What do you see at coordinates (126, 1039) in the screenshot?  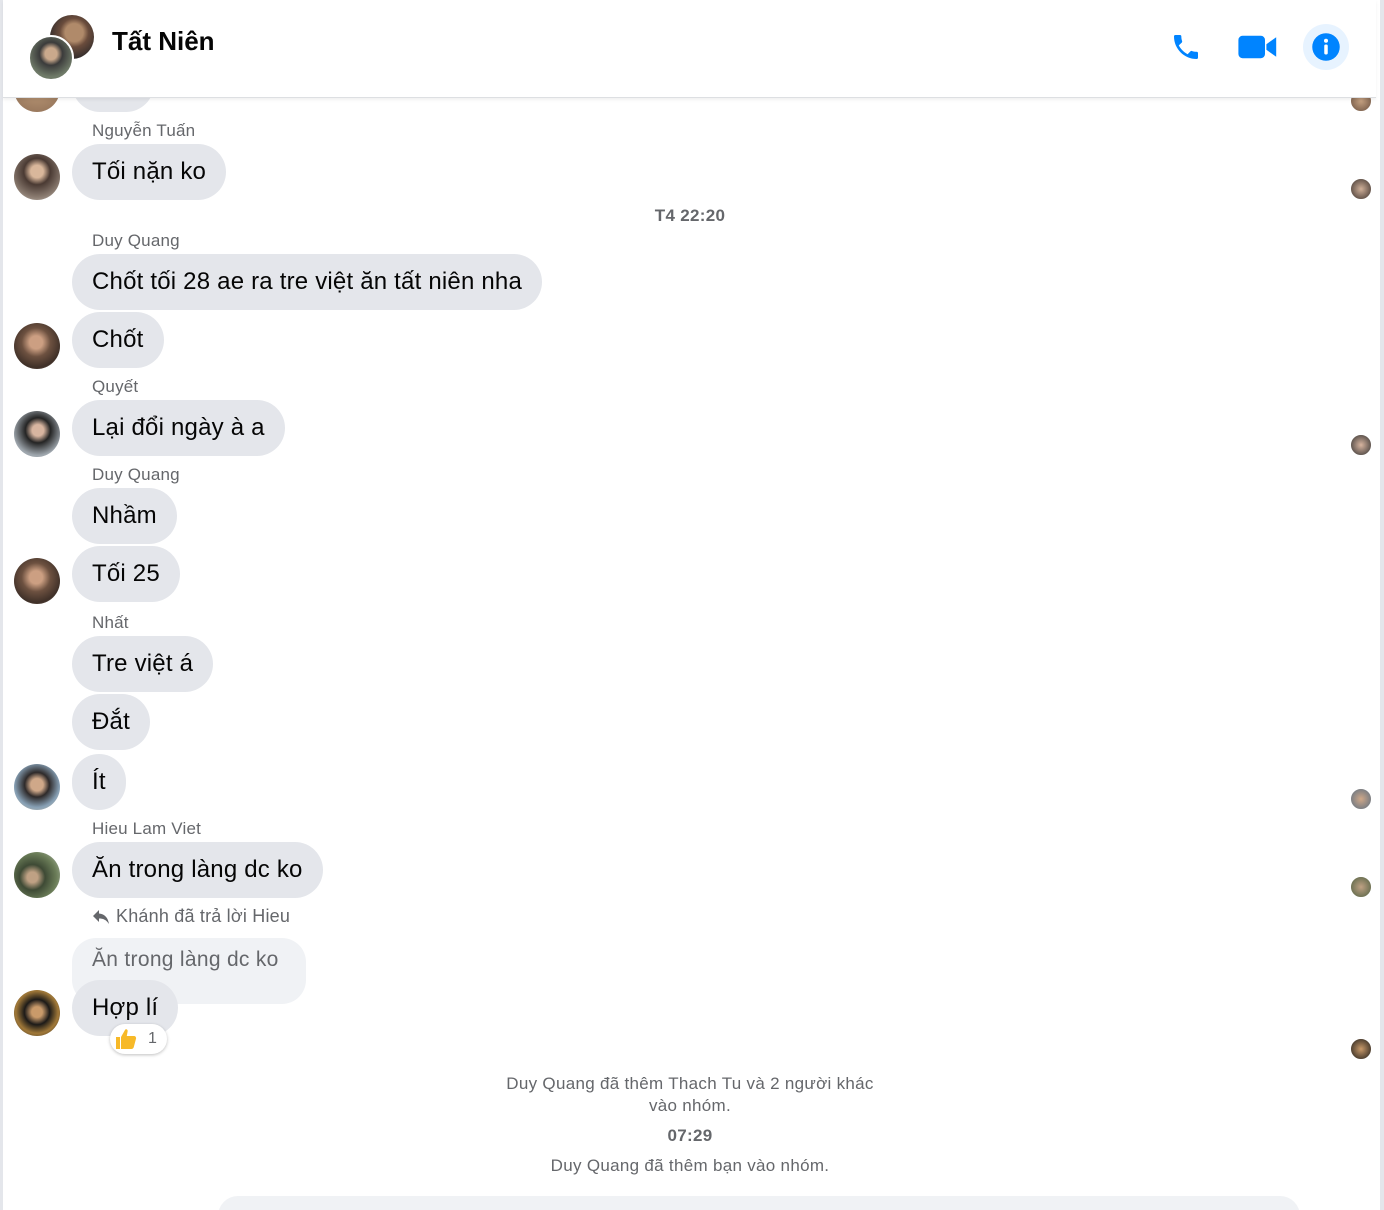 I see `thumbs-up-icon` at bounding box center [126, 1039].